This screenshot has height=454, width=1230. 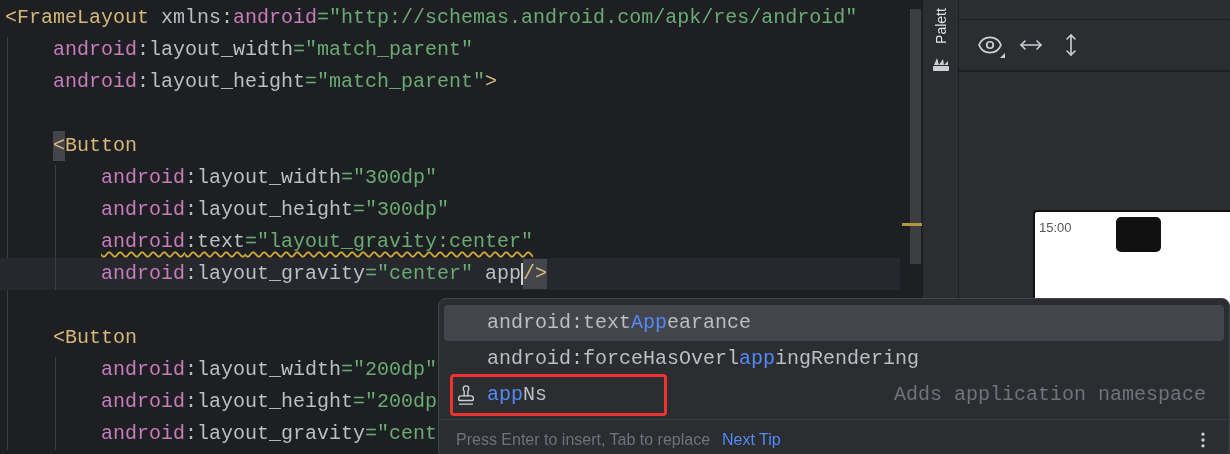 What do you see at coordinates (431, 18) in the screenshot?
I see `code-line: <FrameLayout xmlns:android="http://schemas.android.com/apk/res/android"` at bounding box center [431, 18].